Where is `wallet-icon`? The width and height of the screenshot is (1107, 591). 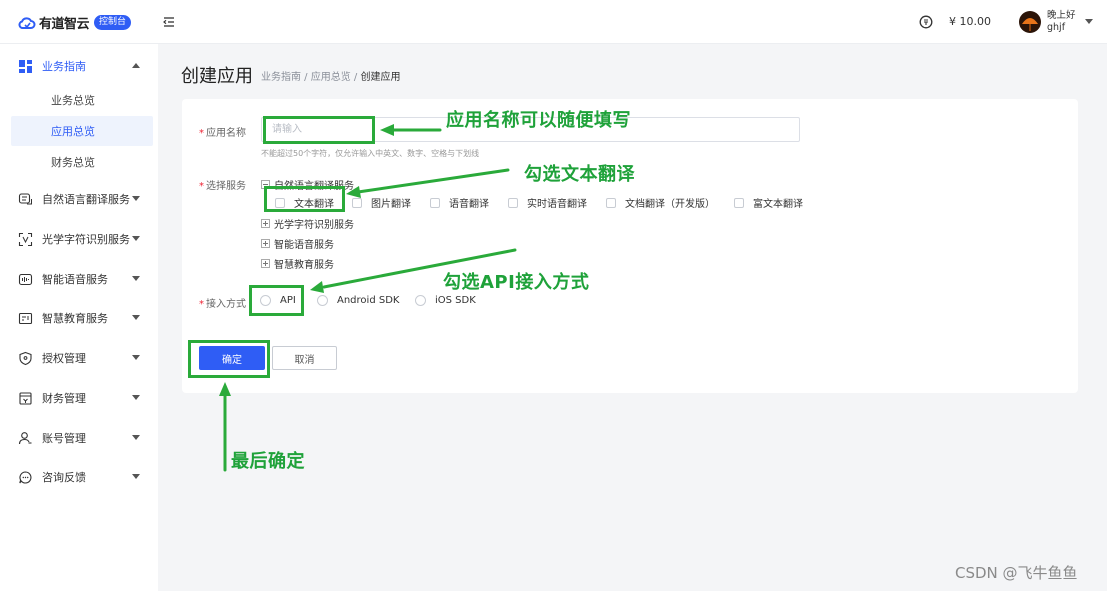 wallet-icon is located at coordinates (926, 22).